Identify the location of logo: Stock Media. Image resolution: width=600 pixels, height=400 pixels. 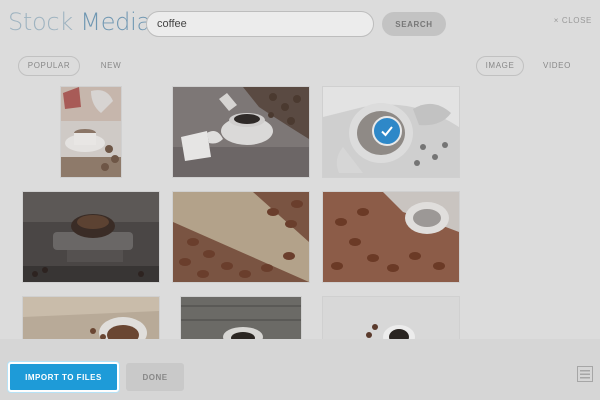
(79, 22).